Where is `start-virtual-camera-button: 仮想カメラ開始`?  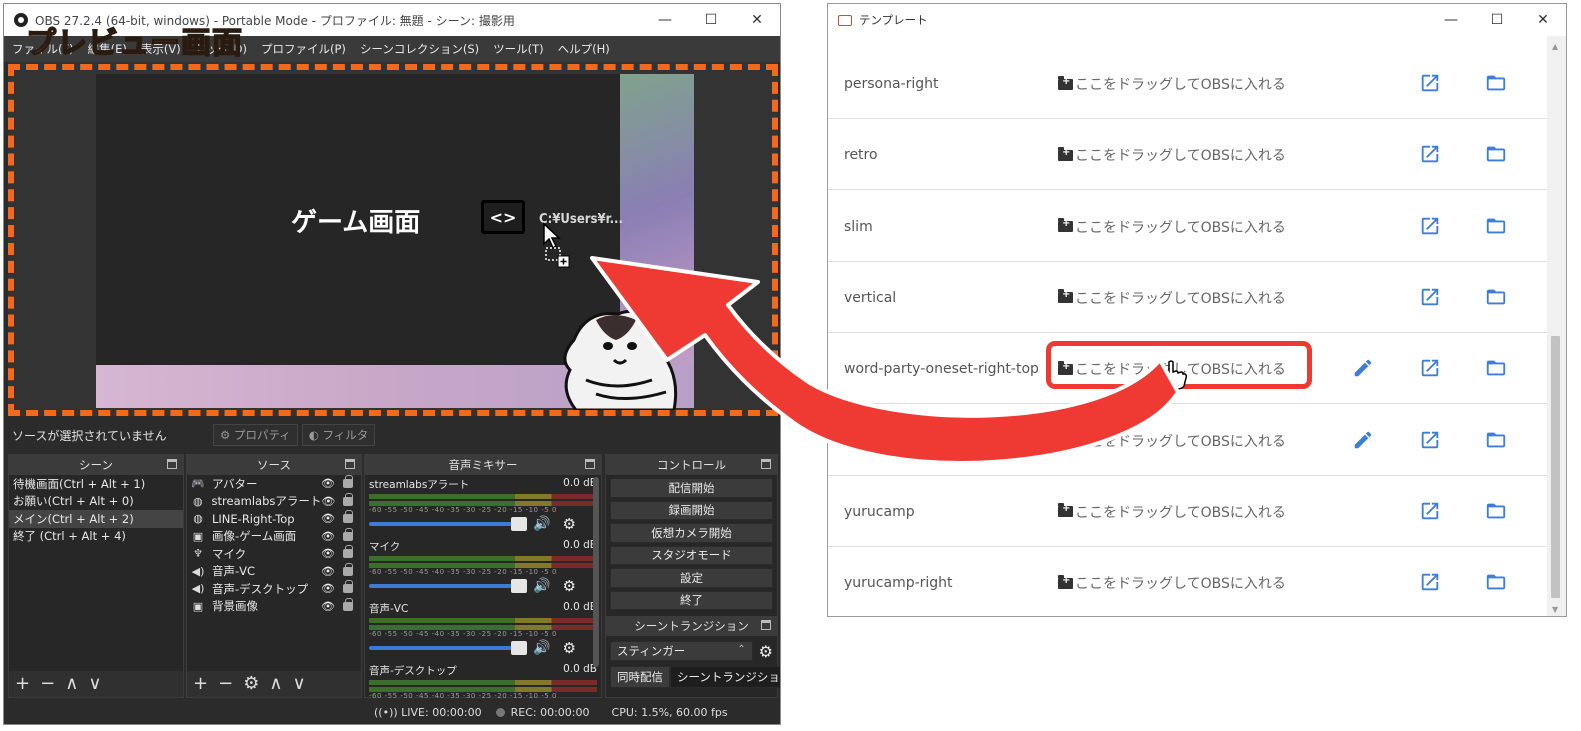
start-virtual-camera-button: 仮想カメラ開始 is located at coordinates (691, 533).